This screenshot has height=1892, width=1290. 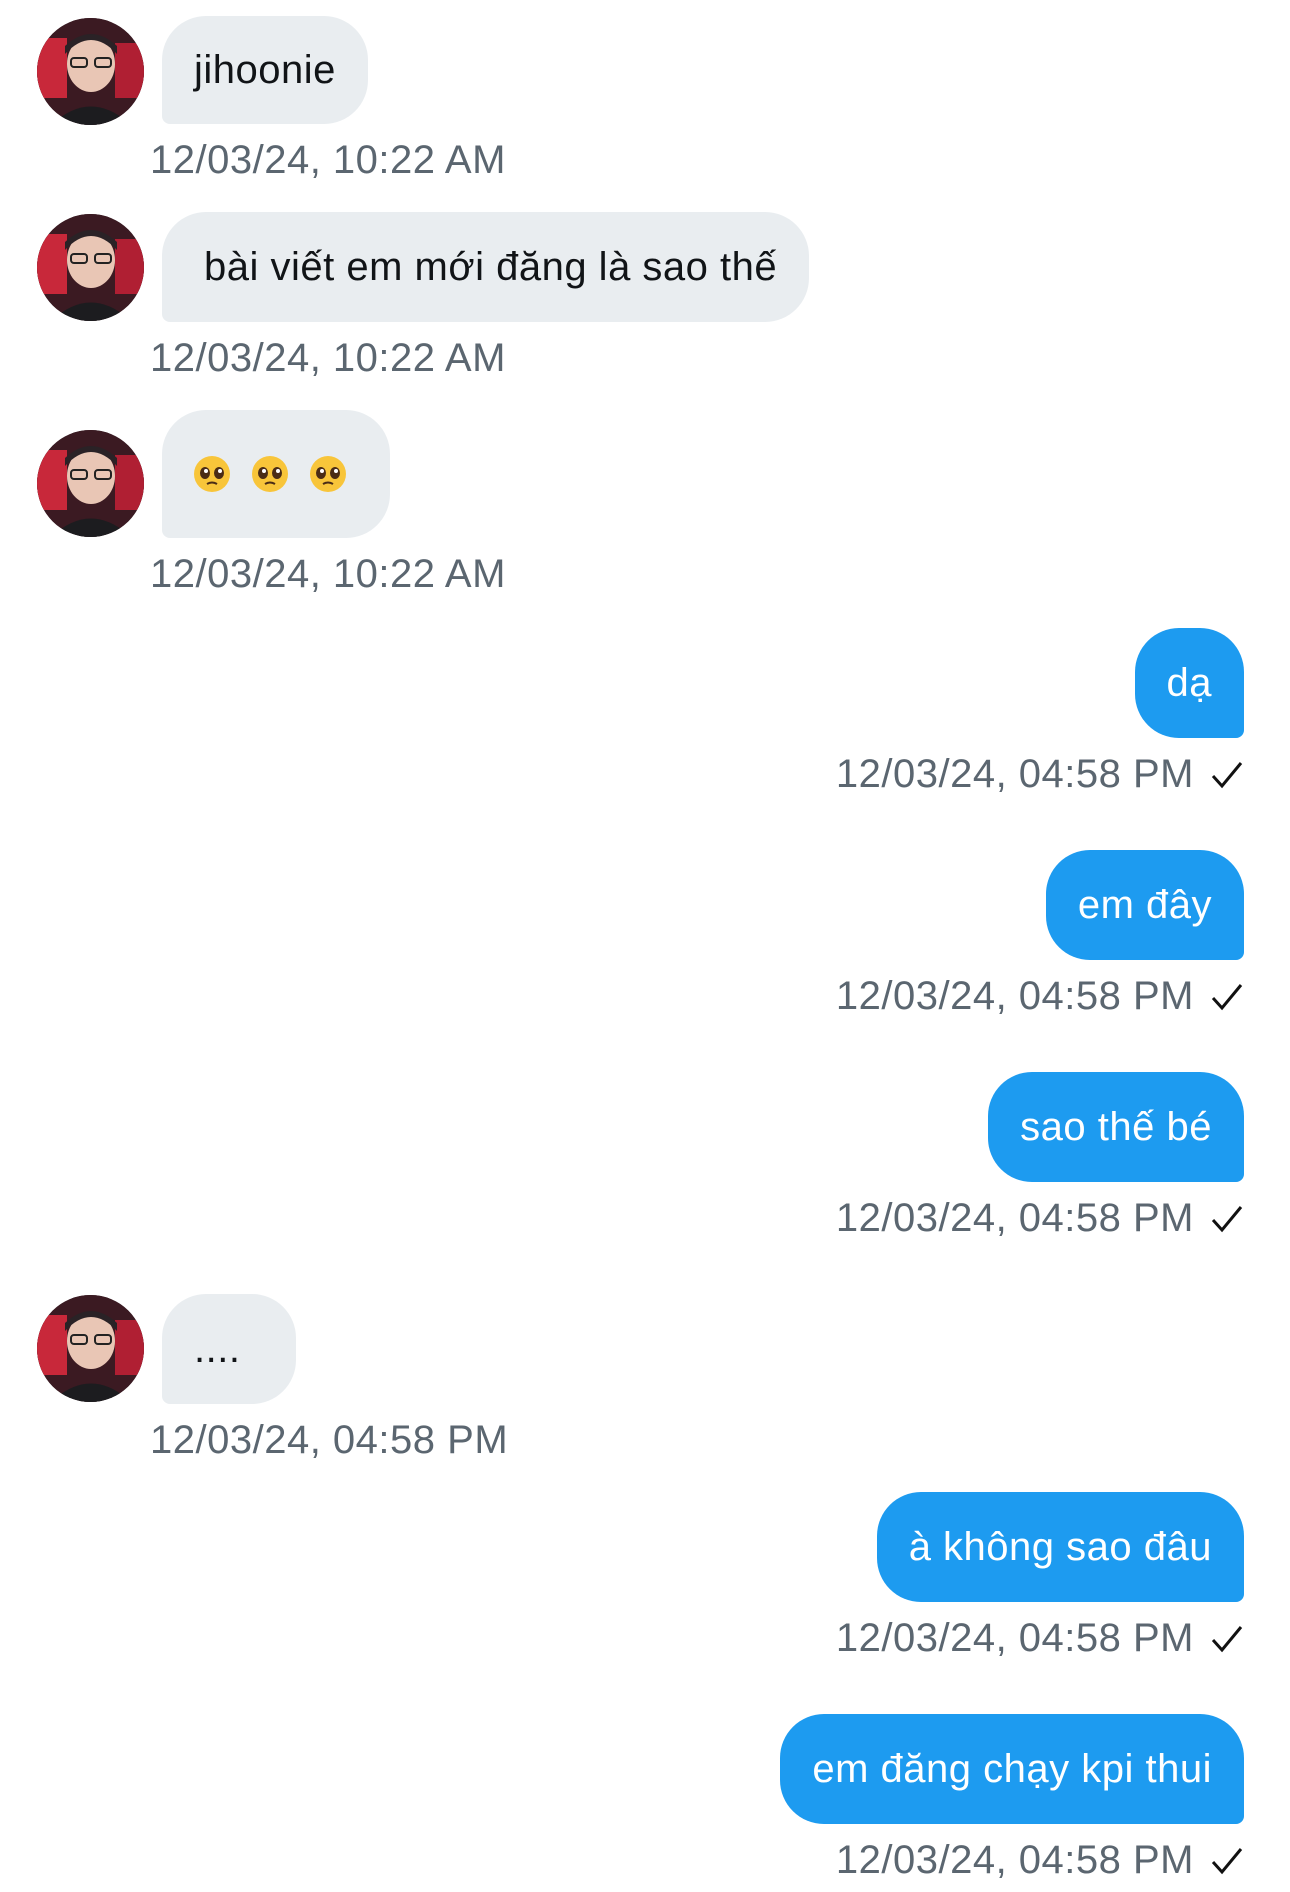 I want to click on message-bubble-outgoing: sao thế bé, so click(x=1116, y=1127).